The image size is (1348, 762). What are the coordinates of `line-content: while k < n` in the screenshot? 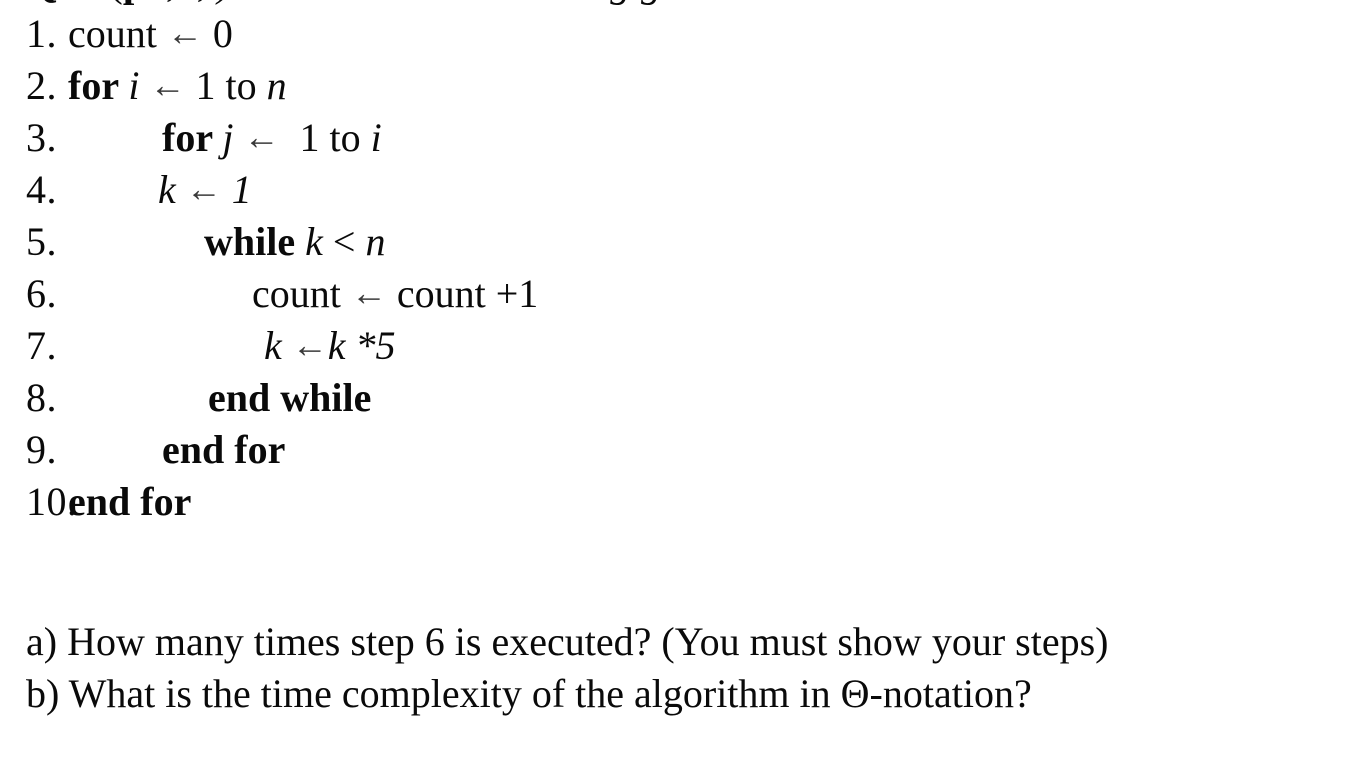 It's located at (294, 242).